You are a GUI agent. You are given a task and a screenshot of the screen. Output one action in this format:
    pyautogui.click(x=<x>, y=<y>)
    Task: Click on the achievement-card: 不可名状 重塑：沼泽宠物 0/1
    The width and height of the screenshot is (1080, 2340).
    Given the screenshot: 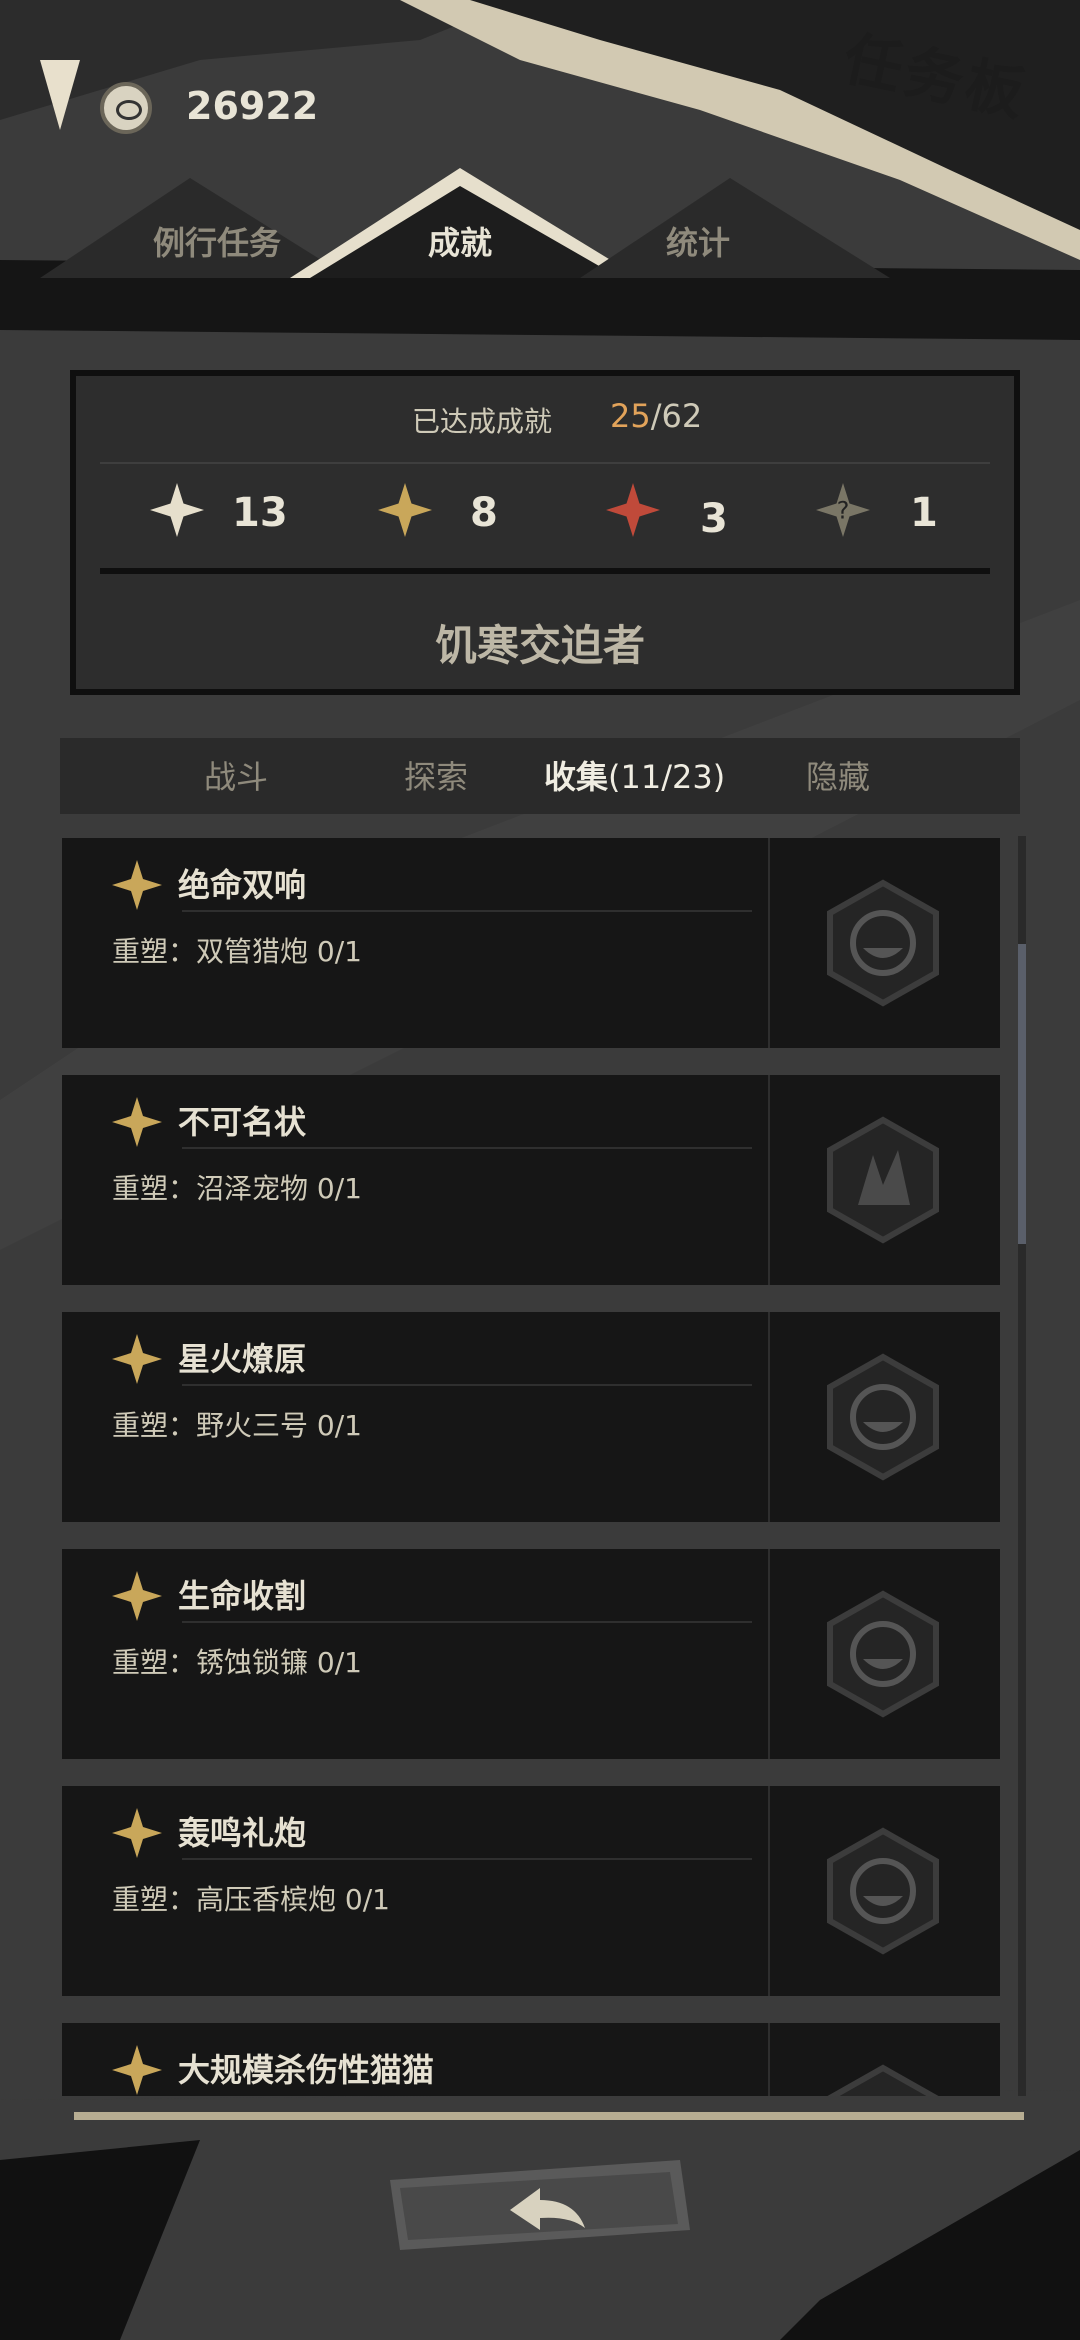 What is the action you would take?
    pyautogui.click(x=531, y=1180)
    